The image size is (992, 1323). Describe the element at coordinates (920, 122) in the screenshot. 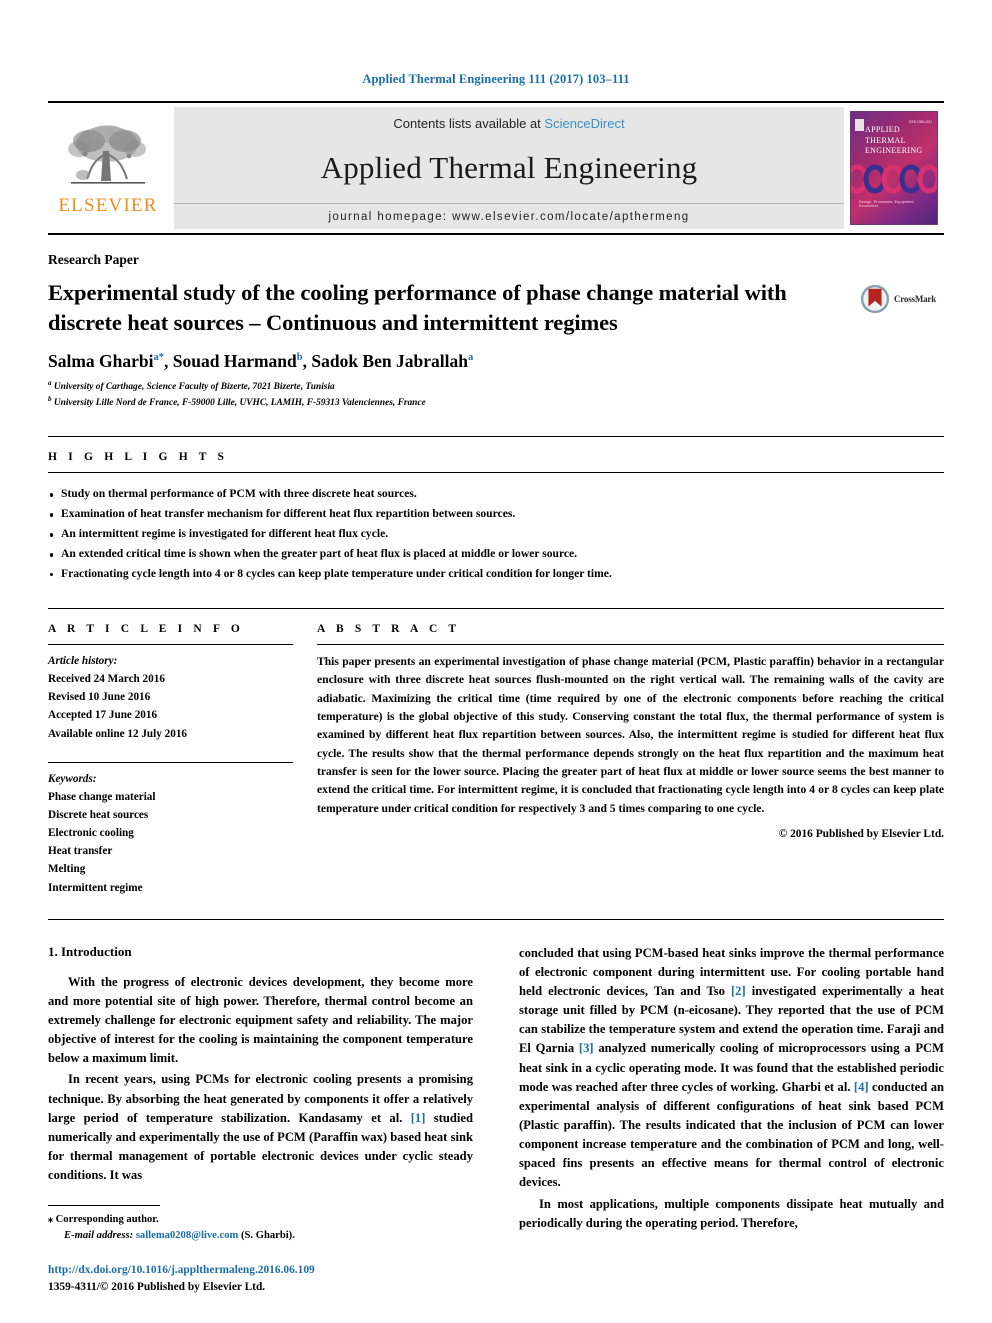

I see `cover-issn: ISSN 1359-4311` at that location.